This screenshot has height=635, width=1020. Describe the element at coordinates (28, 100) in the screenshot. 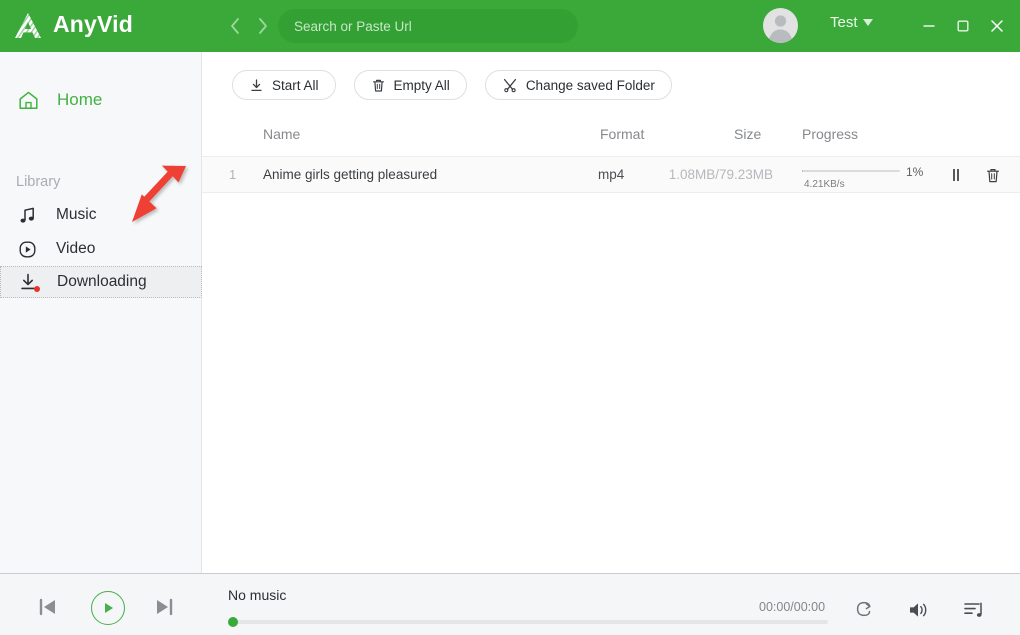

I see `home-icon` at that location.